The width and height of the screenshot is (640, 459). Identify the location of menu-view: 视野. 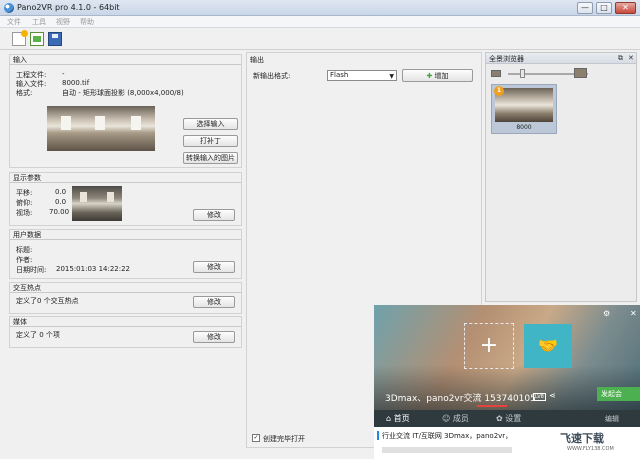
(63, 22).